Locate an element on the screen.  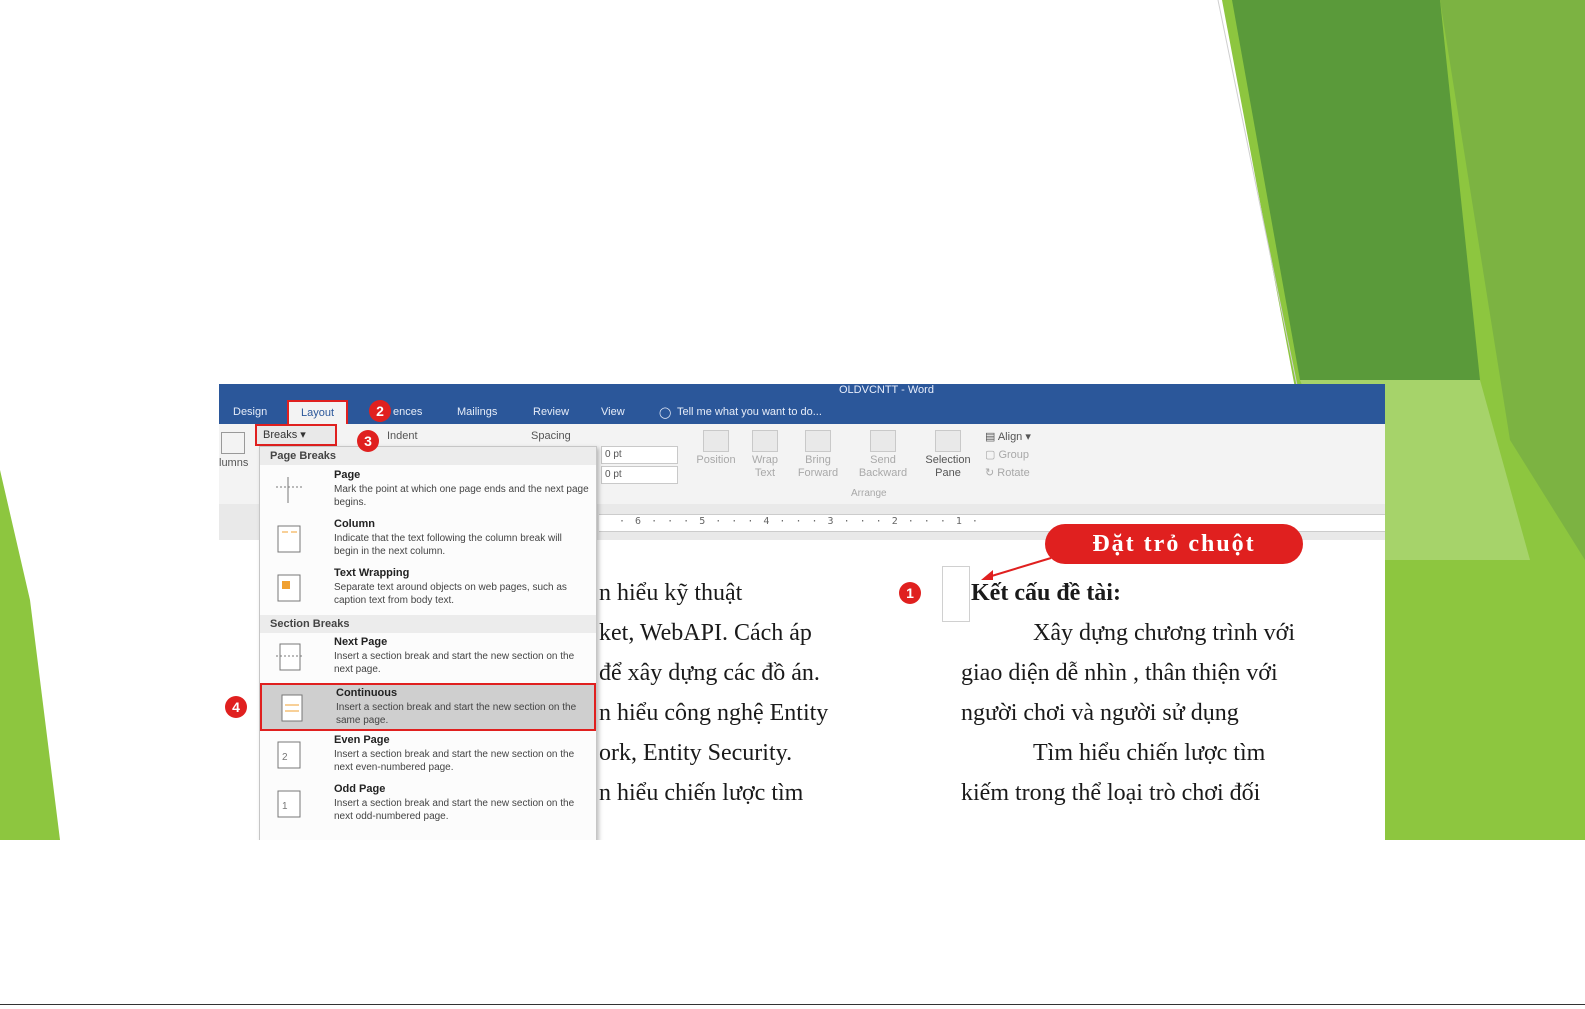
tab-mailings: Mailings is located at coordinates (477, 412).